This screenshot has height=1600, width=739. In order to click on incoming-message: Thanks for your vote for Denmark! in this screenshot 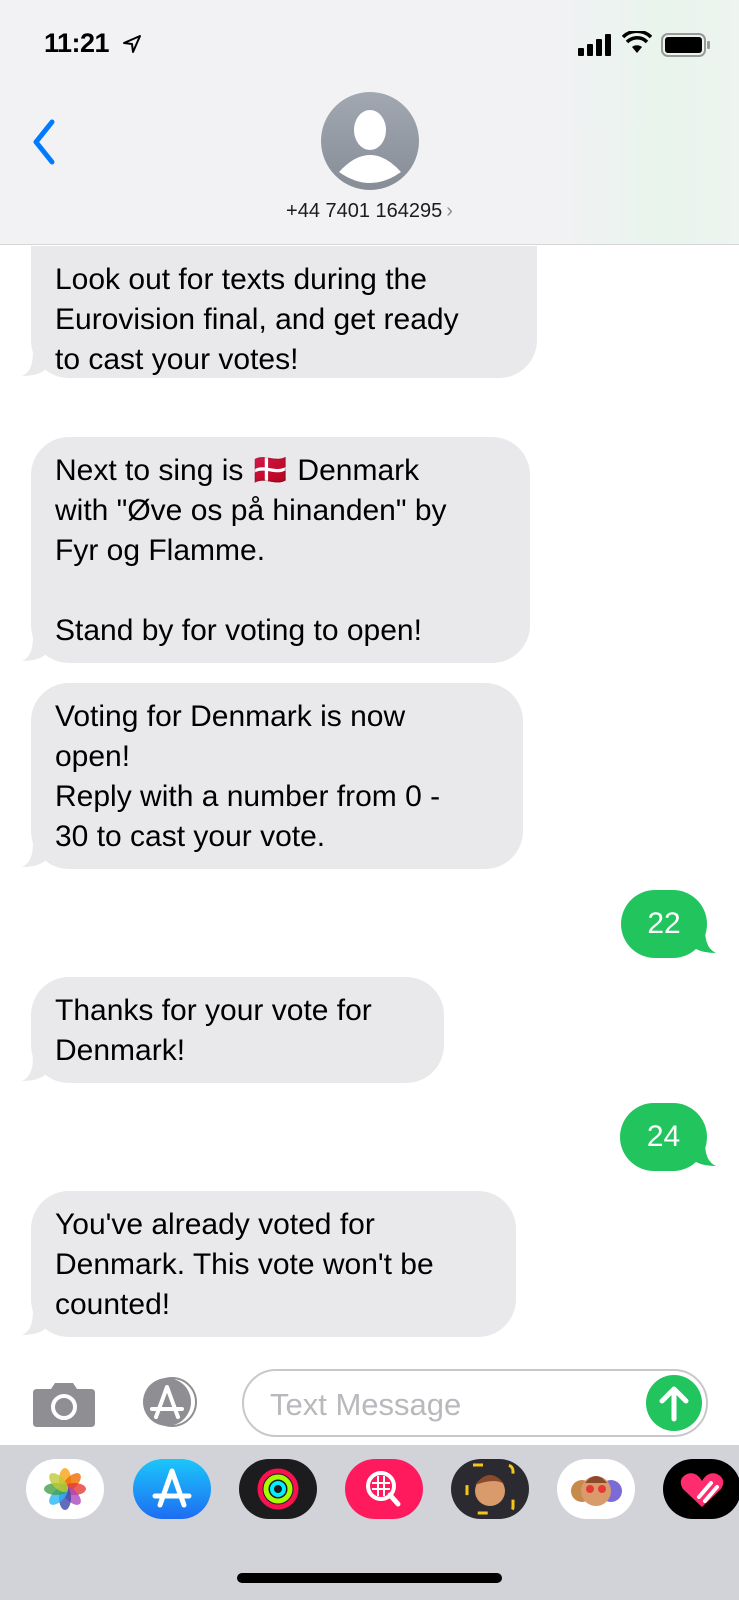, I will do `click(237, 1030)`.